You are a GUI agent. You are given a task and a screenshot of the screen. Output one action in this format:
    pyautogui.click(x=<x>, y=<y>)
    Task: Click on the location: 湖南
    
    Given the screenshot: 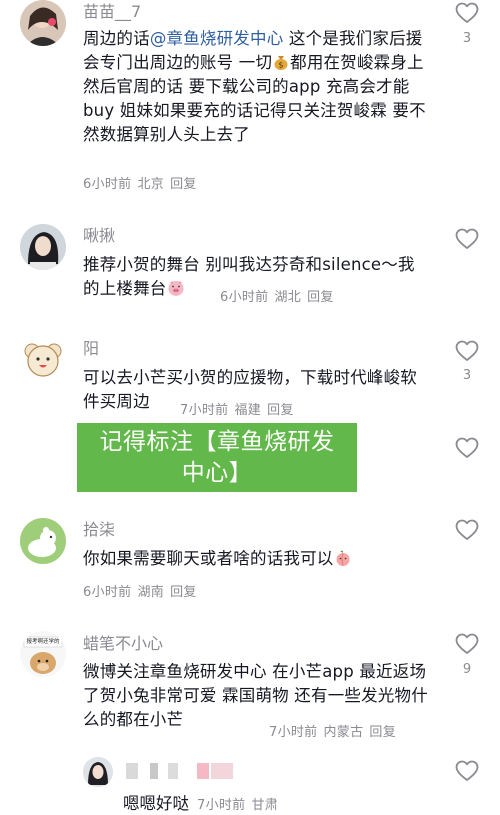 What is the action you would take?
    pyautogui.click(x=151, y=592)
    